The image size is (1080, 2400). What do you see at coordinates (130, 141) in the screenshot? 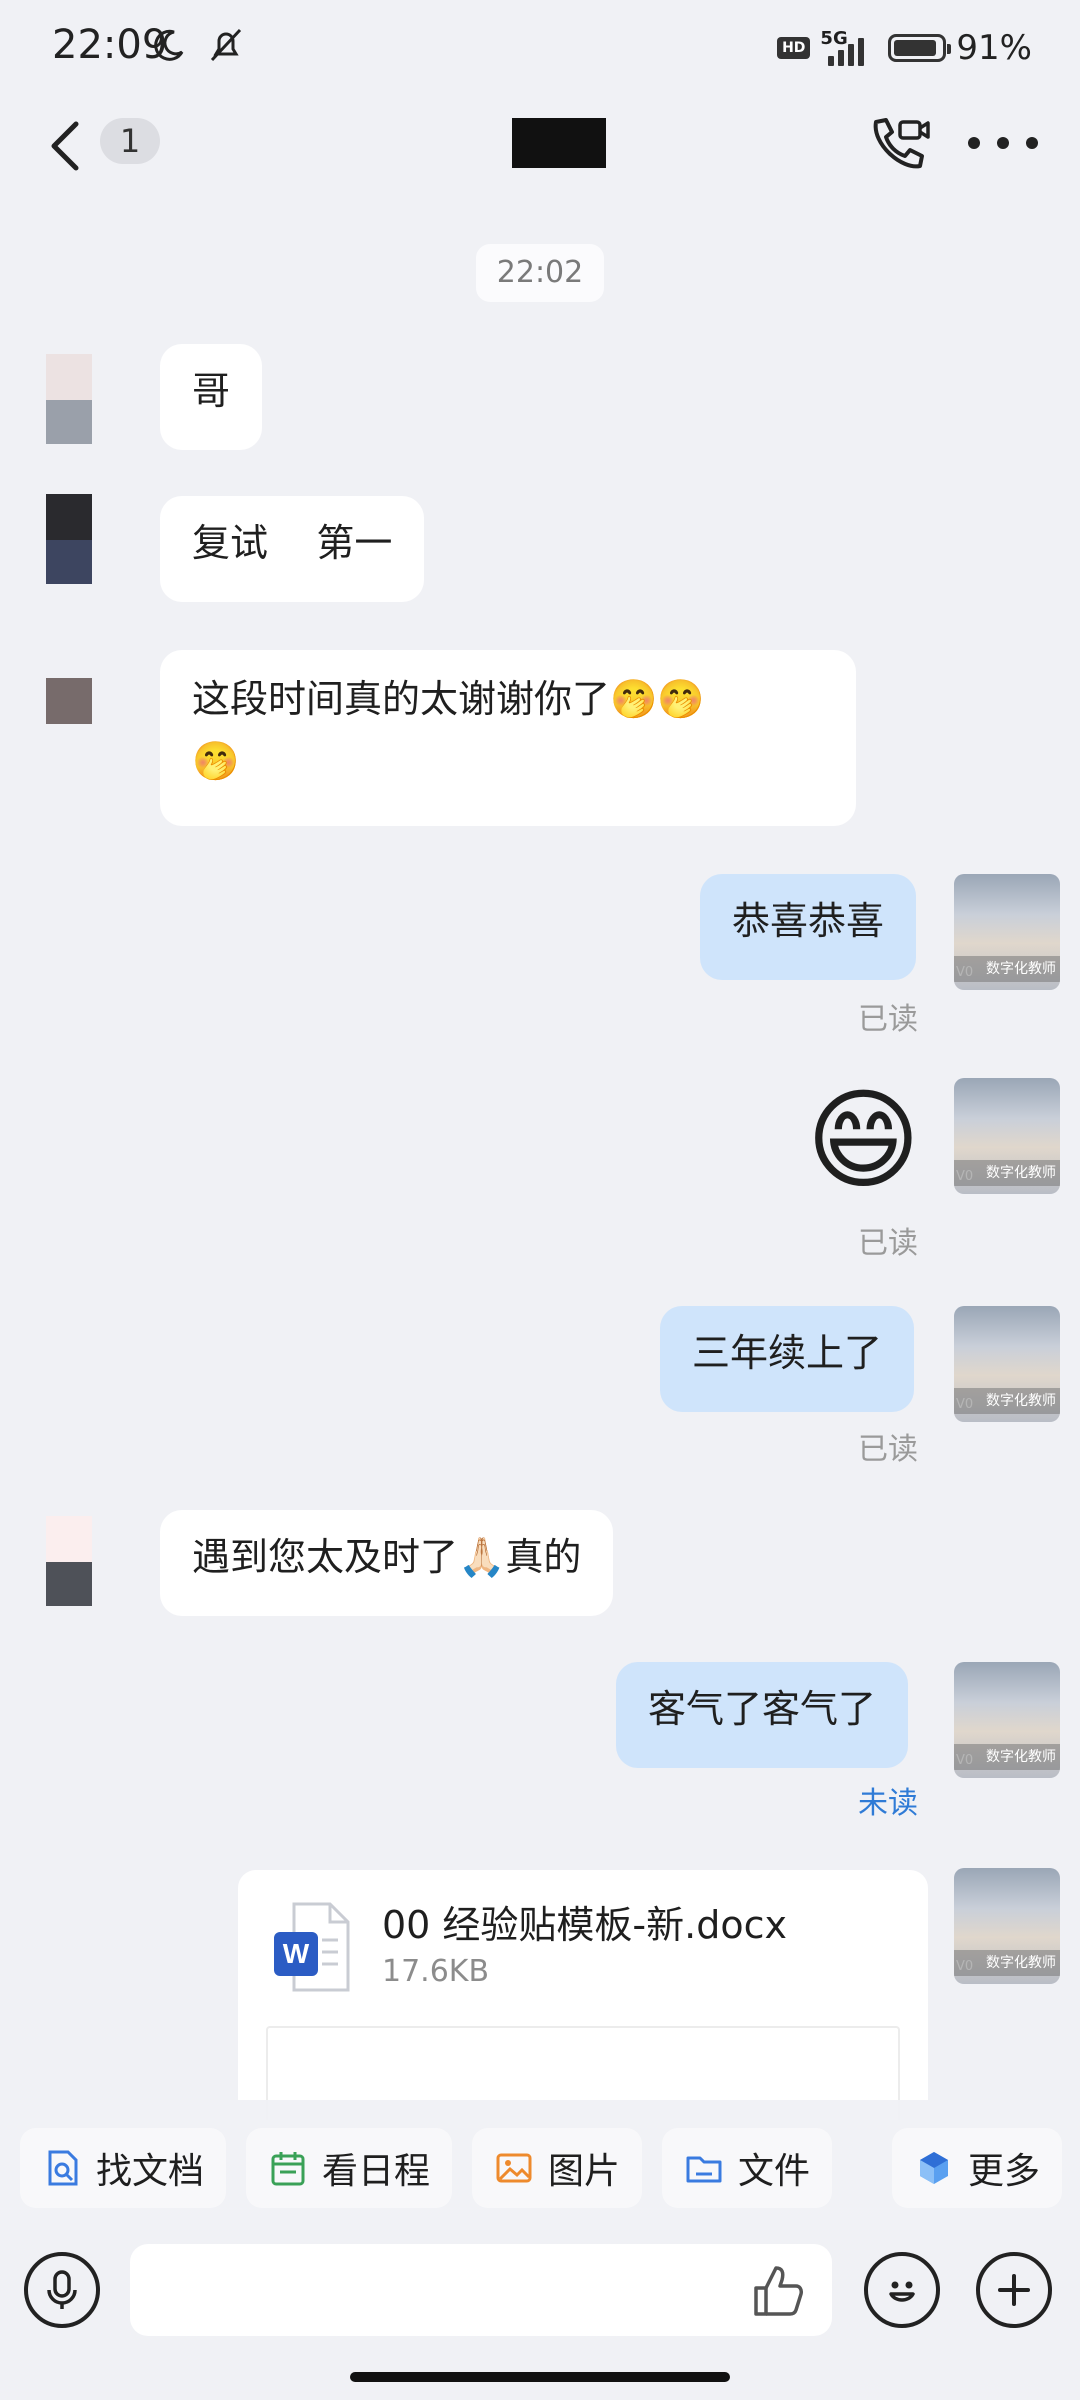
I see `unread-count-badge: 1` at bounding box center [130, 141].